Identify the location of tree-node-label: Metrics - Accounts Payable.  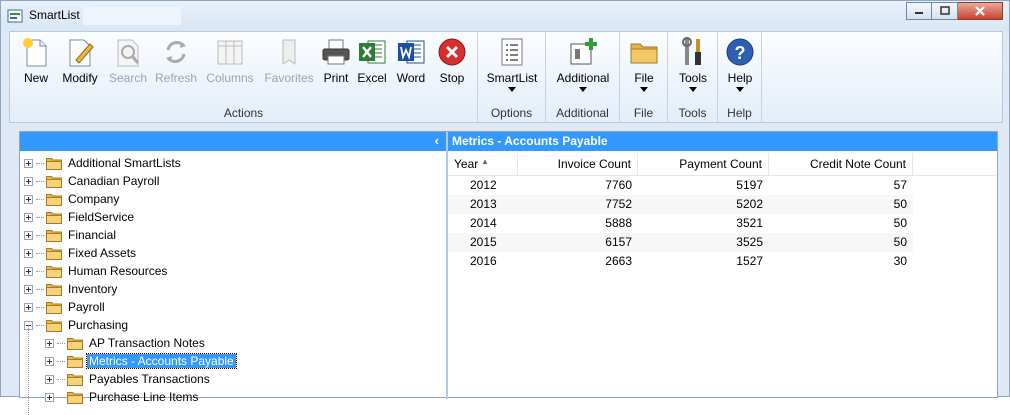
(161, 361).